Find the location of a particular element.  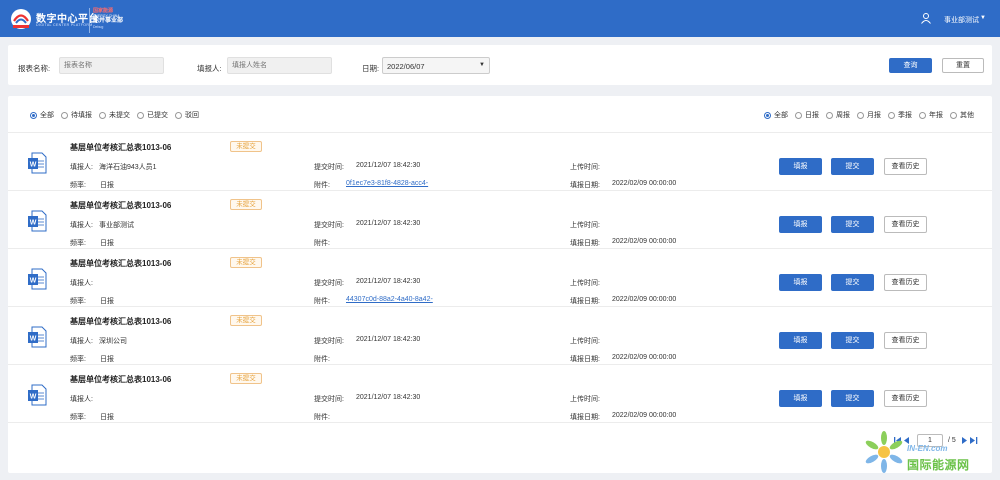

date-select: 2022/06/07 ▼ is located at coordinates (436, 65).